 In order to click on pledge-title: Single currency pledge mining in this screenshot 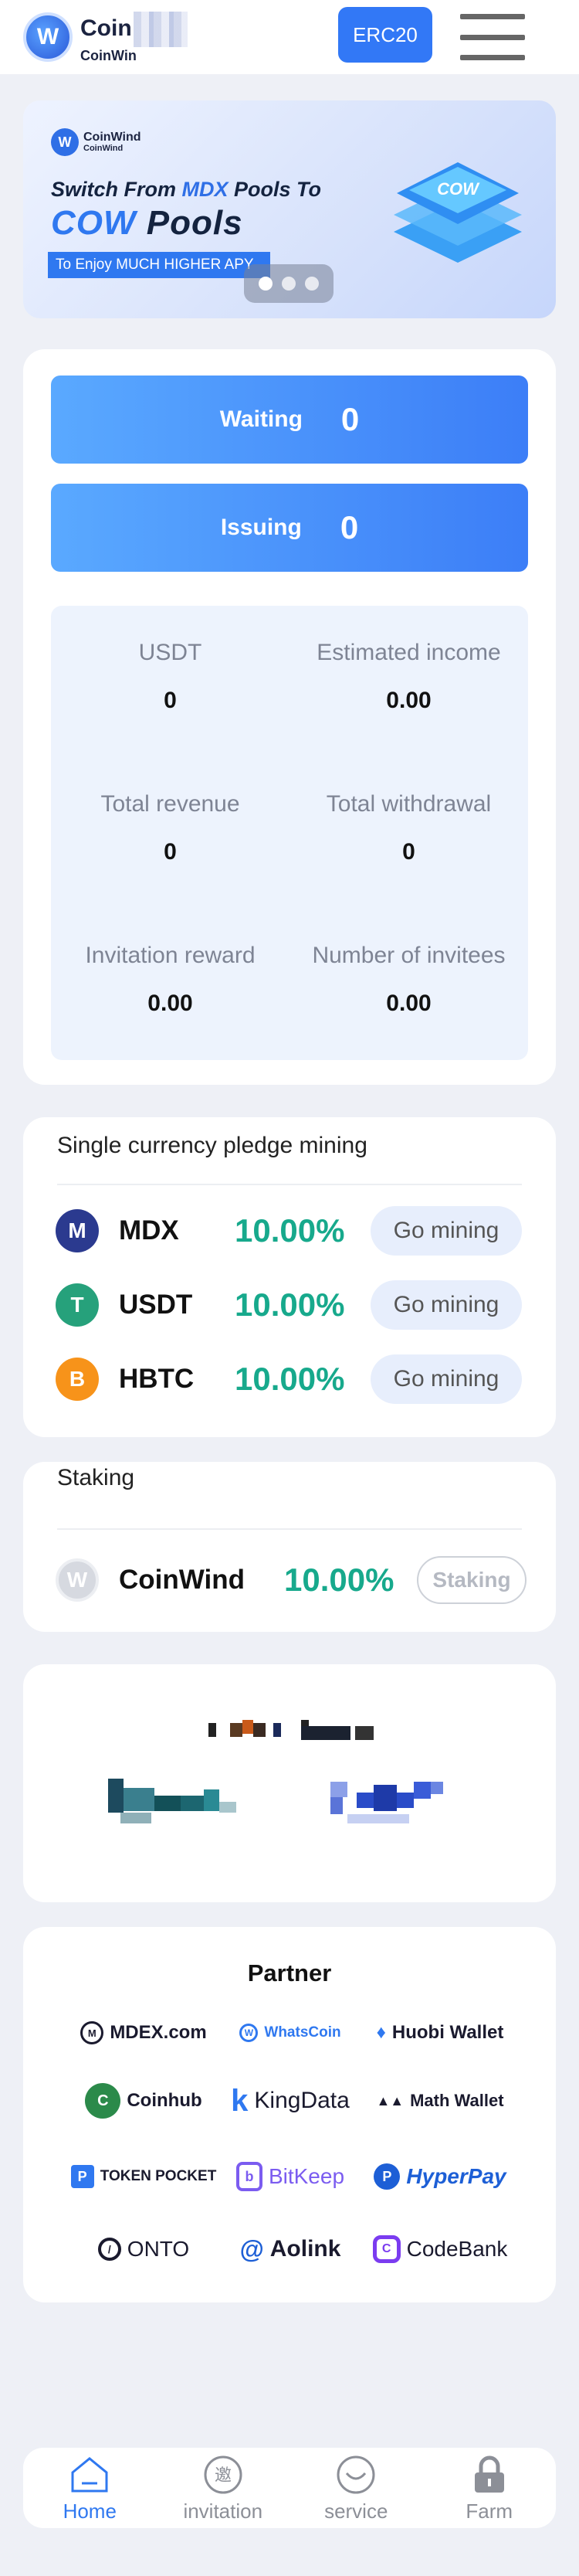, I will do `click(212, 1145)`.